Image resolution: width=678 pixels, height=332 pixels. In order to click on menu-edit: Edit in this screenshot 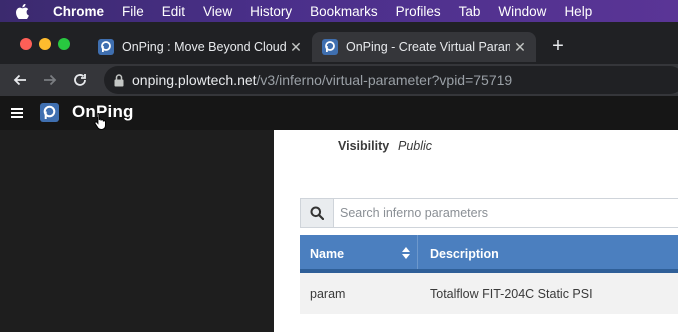, I will do `click(173, 11)`.